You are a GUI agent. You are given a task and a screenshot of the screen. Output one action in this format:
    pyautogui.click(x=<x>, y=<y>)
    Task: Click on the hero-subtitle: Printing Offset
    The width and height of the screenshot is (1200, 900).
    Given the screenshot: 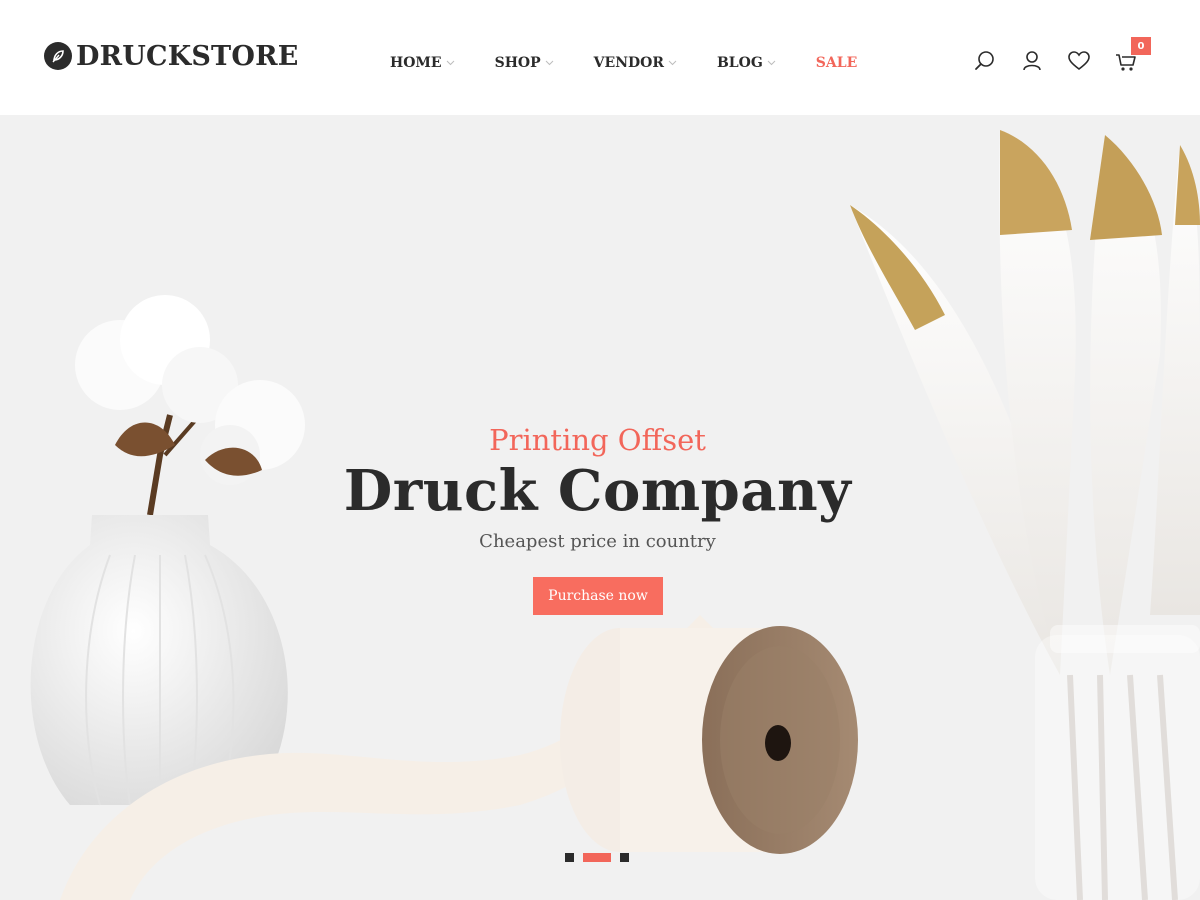 What is the action you would take?
    pyautogui.click(x=597, y=440)
    